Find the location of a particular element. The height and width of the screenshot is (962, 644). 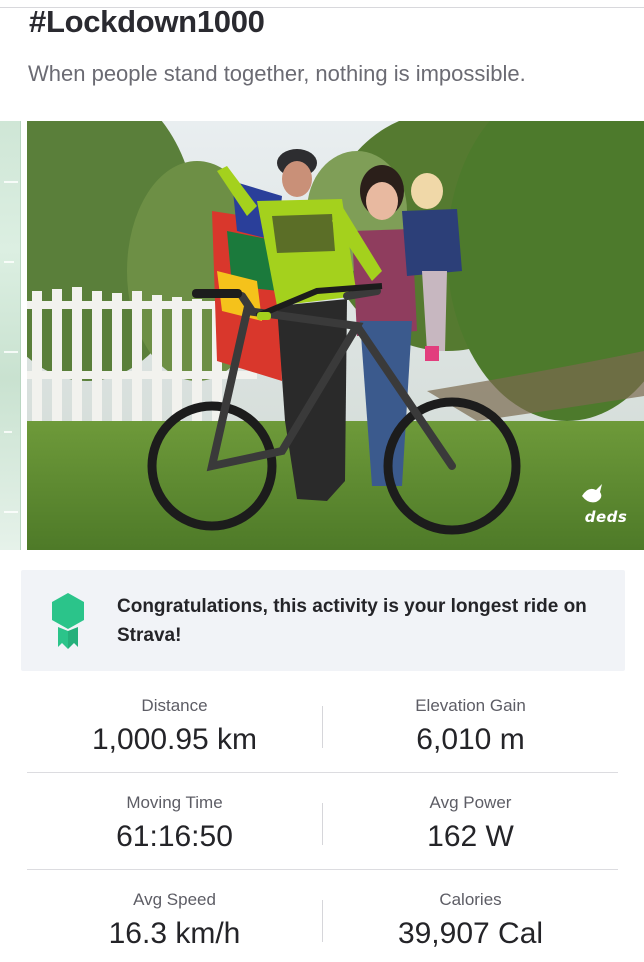

stat-label: Avg Power is located at coordinates (470, 802).